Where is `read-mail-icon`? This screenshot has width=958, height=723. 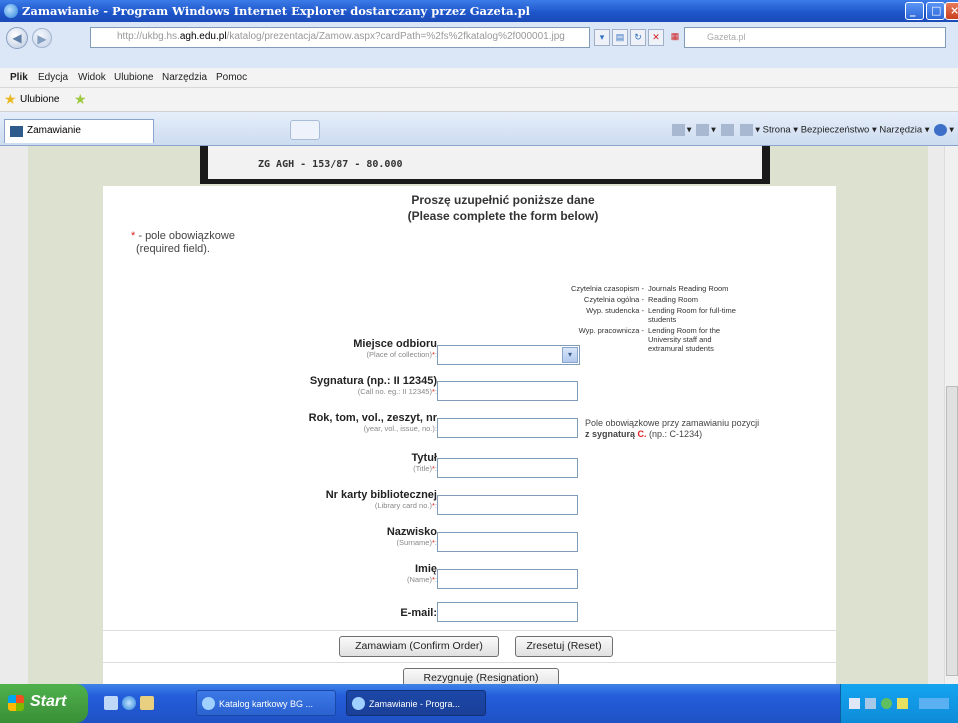 read-mail-icon is located at coordinates (727, 130).